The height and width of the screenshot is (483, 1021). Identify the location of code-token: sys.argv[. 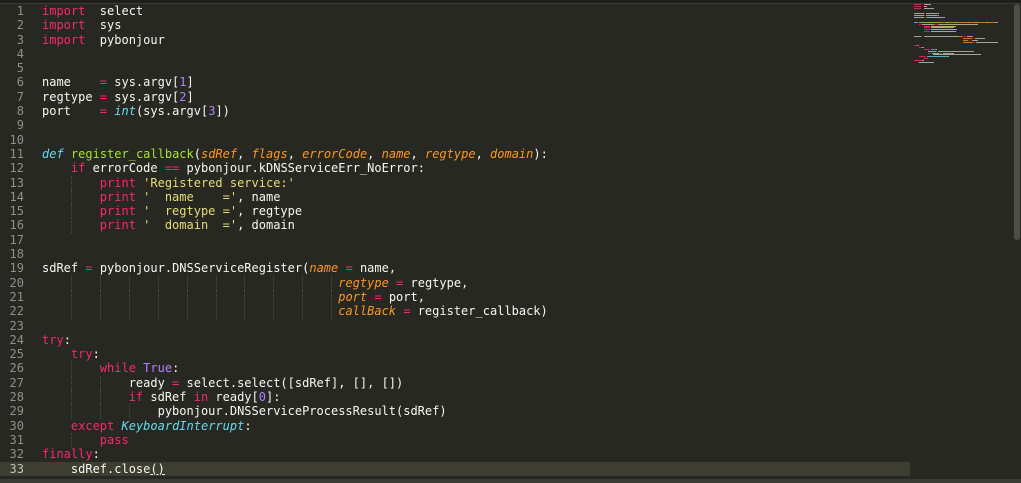
(143, 96).